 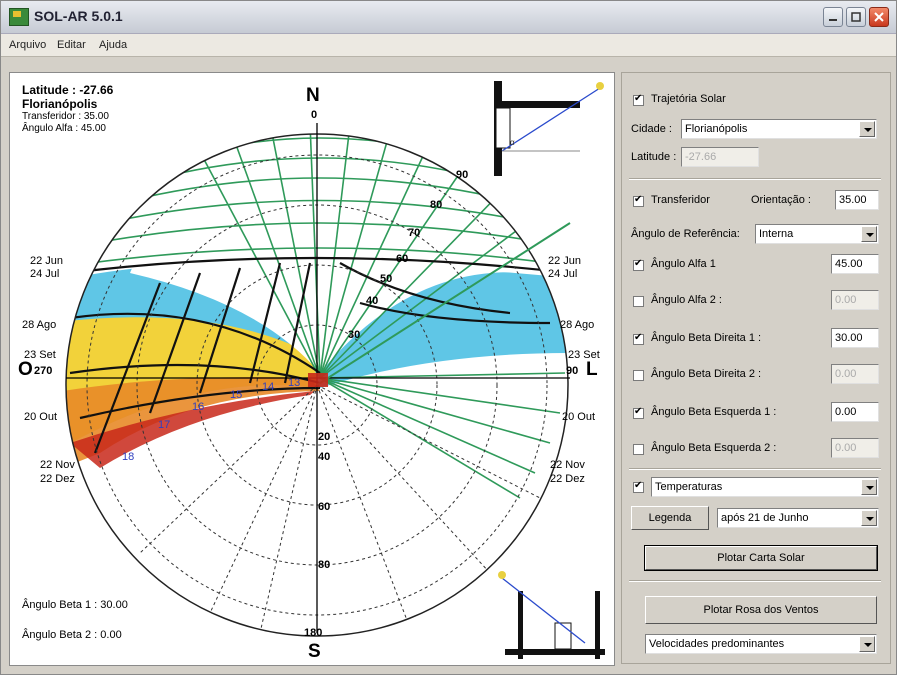 What do you see at coordinates (324, 507) in the screenshot?
I see `altitude-label: 60` at bounding box center [324, 507].